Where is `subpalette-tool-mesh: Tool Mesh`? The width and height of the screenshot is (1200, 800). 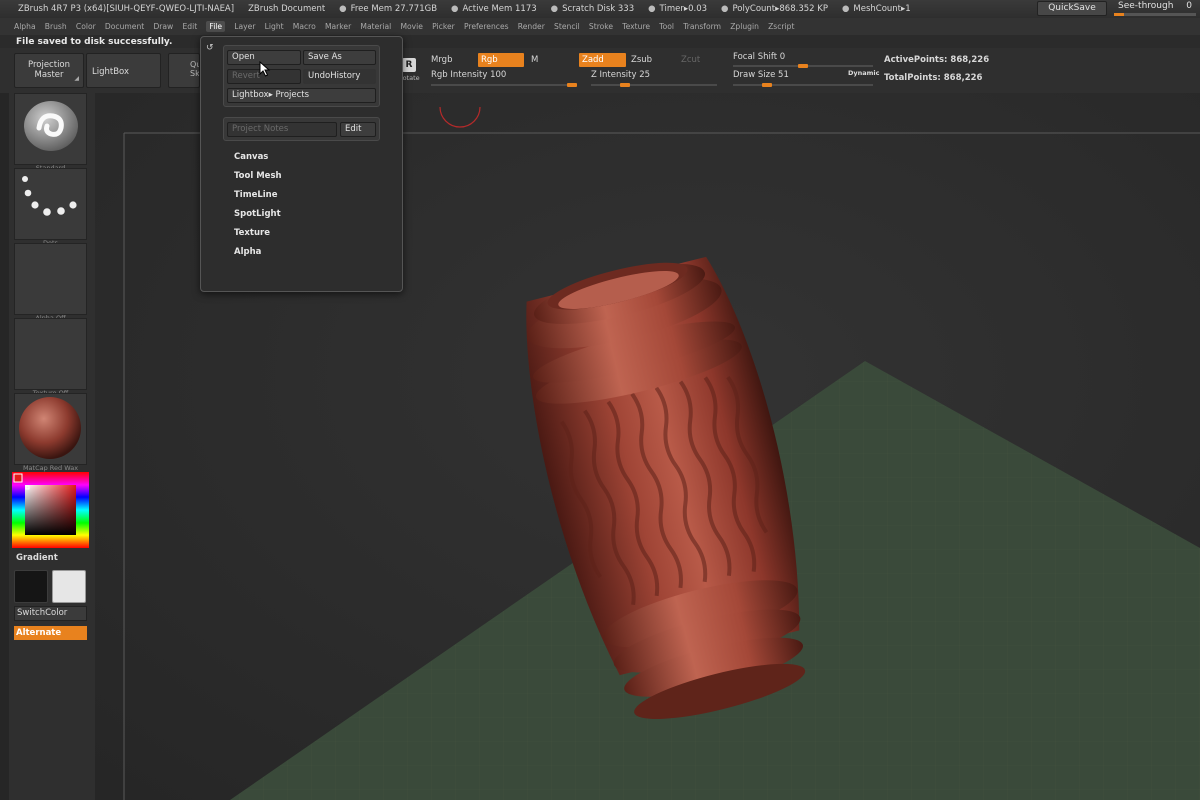
subpalette-tool-mesh: Tool Mesh is located at coordinates (258, 176).